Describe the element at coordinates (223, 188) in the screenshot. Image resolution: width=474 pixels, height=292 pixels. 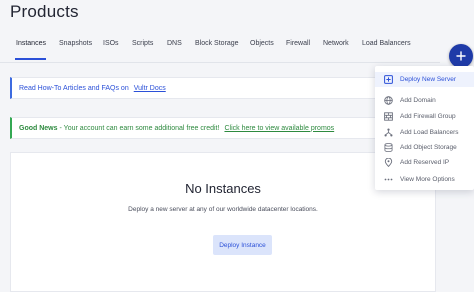
I see `empty-state-title: No Instances` at that location.